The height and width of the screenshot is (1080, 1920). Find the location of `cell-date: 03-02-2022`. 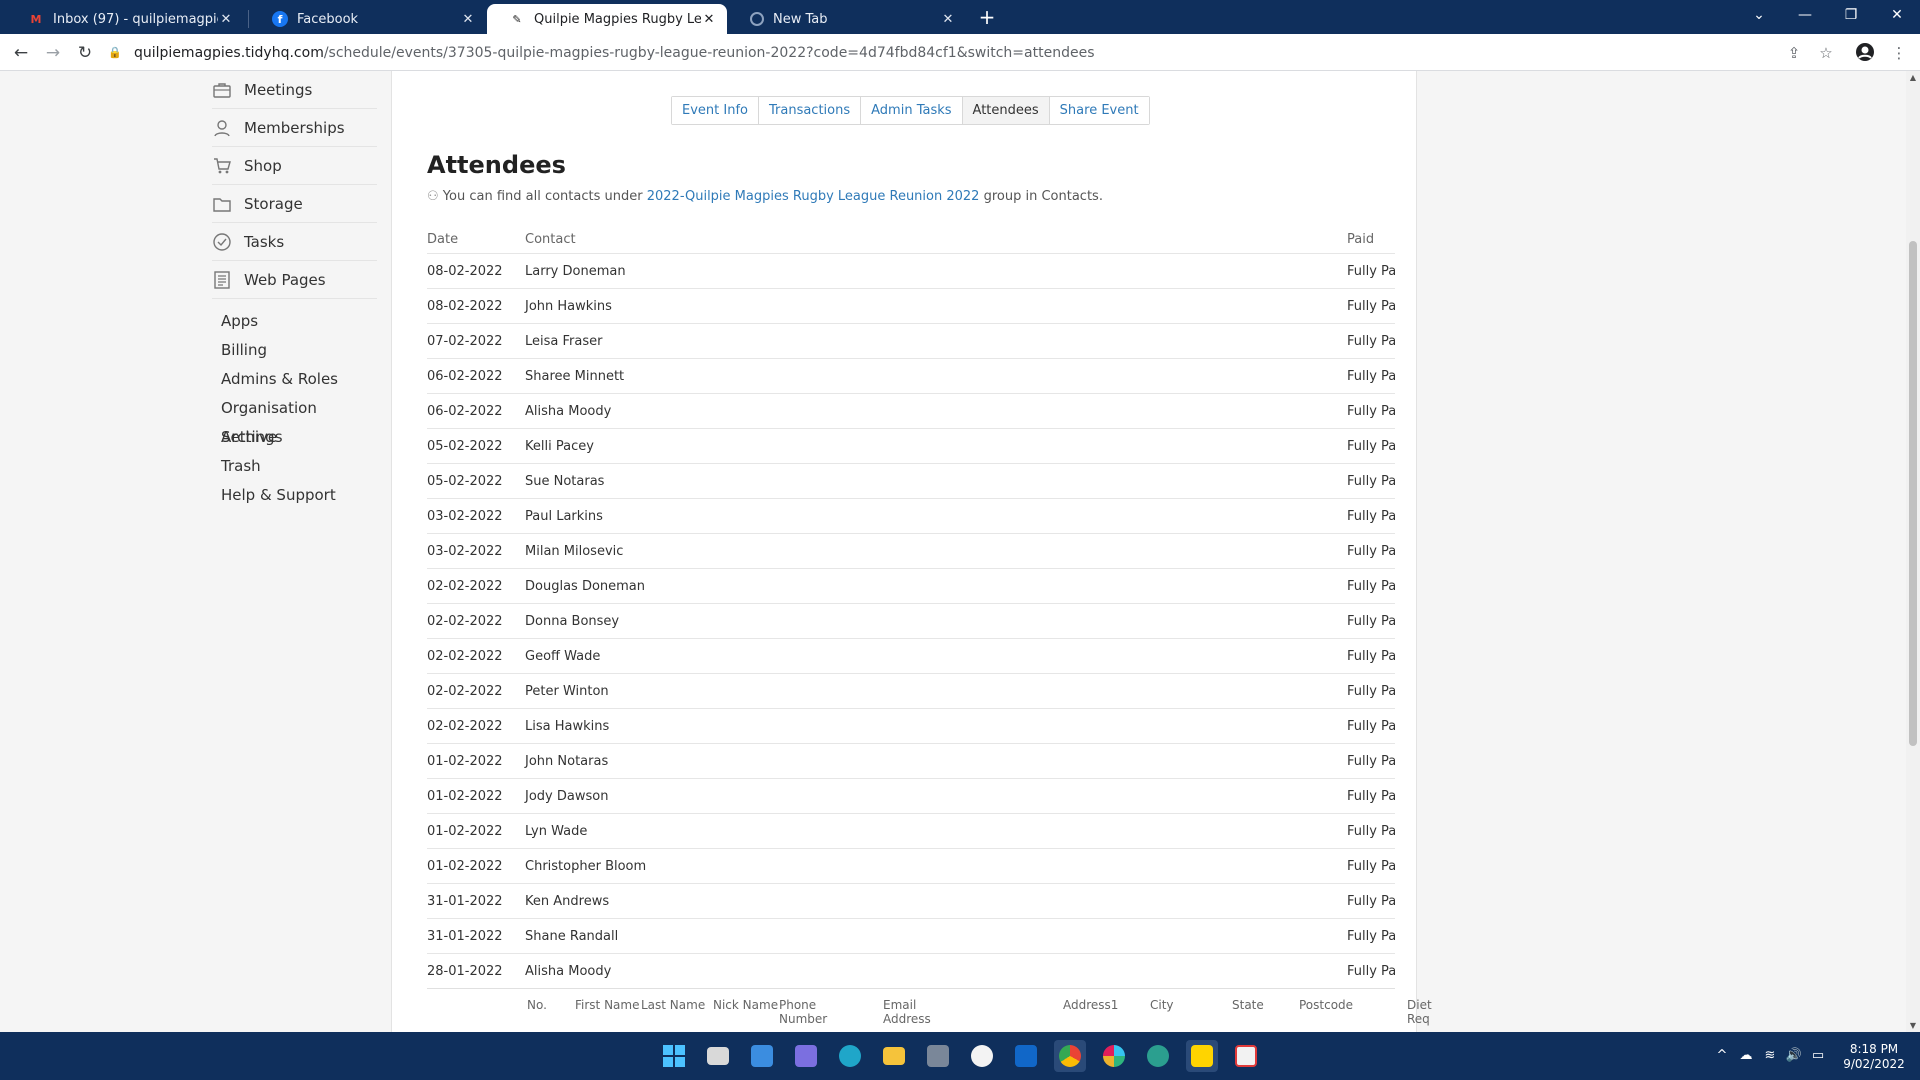

cell-date: 03-02-2022 is located at coordinates (465, 551).